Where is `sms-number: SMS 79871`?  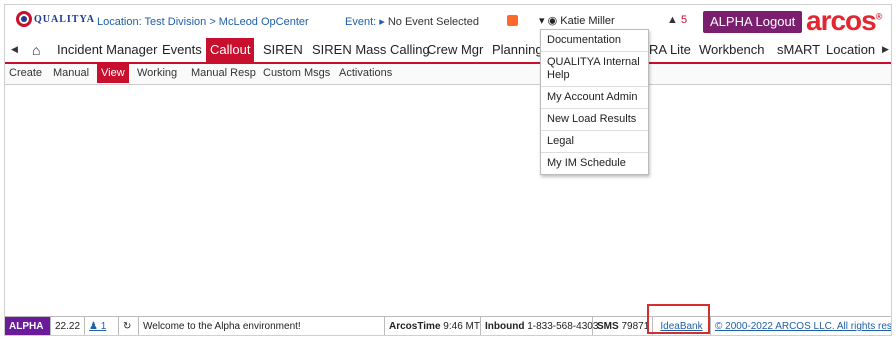 sms-number: SMS 79871 is located at coordinates (623, 326).